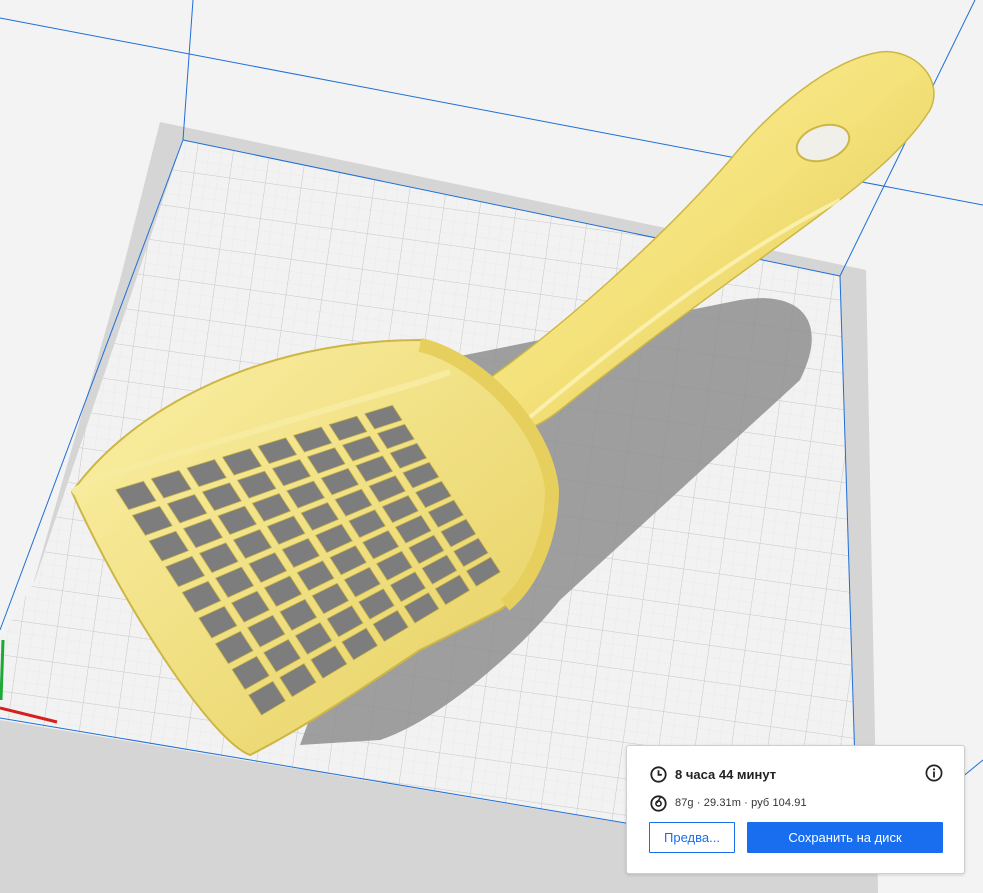  Describe the element at coordinates (741, 803) in the screenshot. I see `material-usage-label: 87g · 29.31m · руб 104.91` at that location.